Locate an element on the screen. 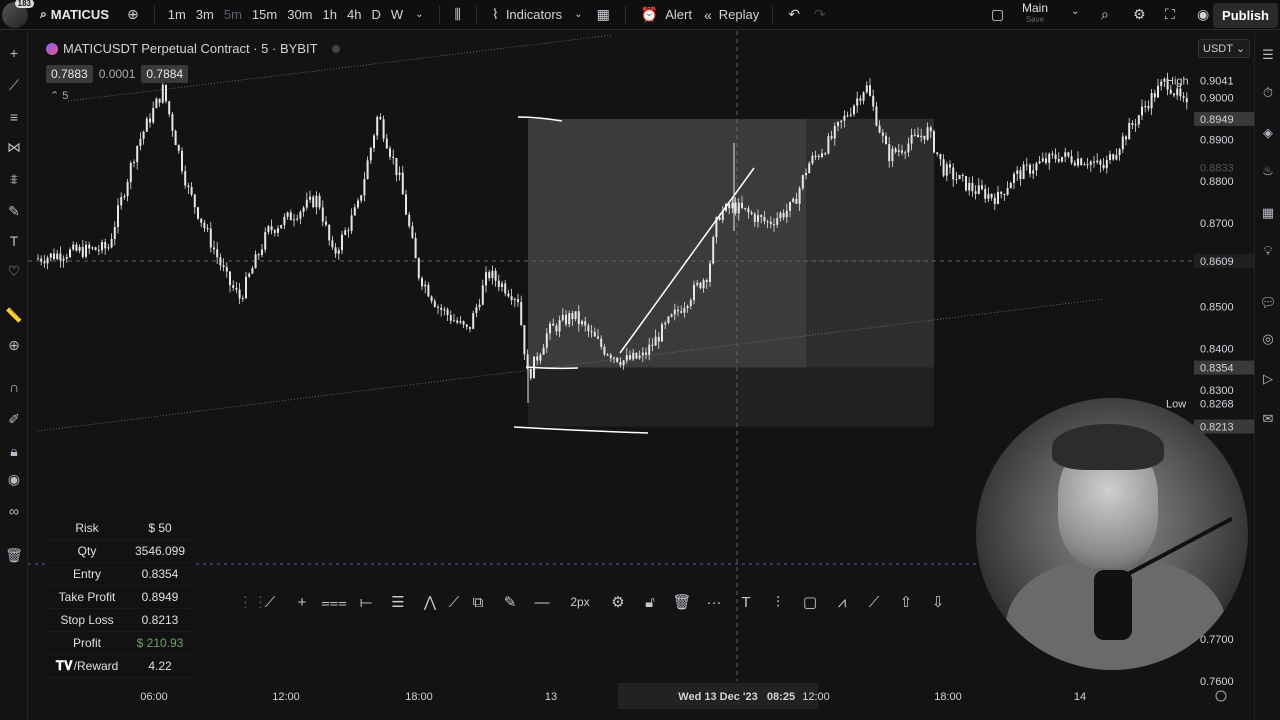 The height and width of the screenshot is (720, 1280). link-icon: ∞ is located at coordinates (14, 511).